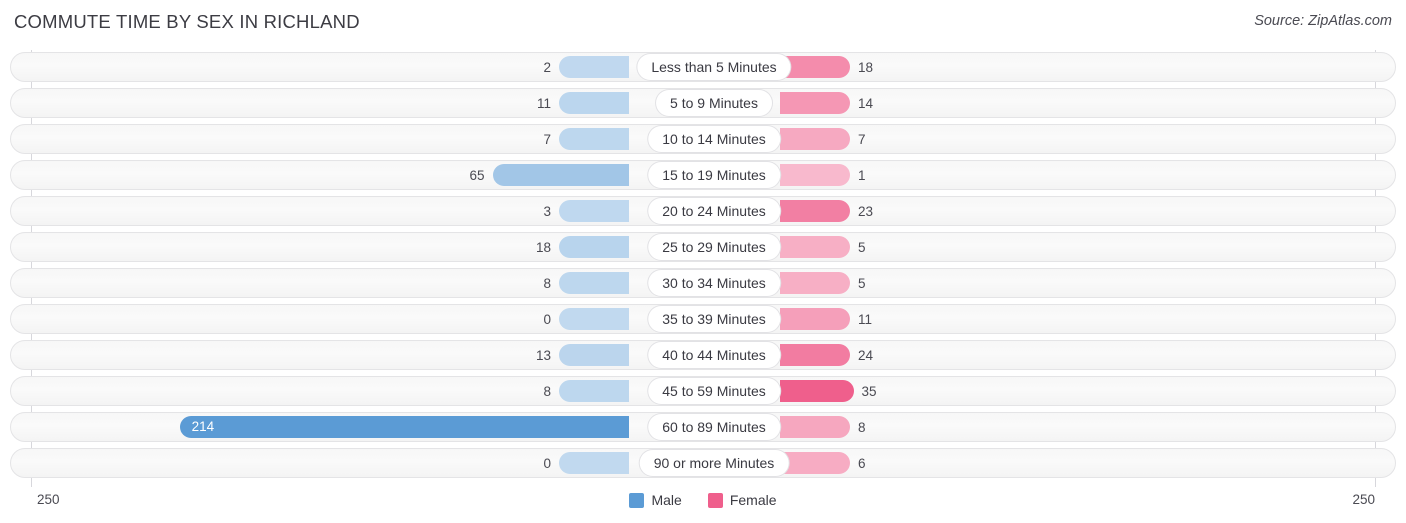  I want to click on legend-item-male: Male, so click(655, 500).